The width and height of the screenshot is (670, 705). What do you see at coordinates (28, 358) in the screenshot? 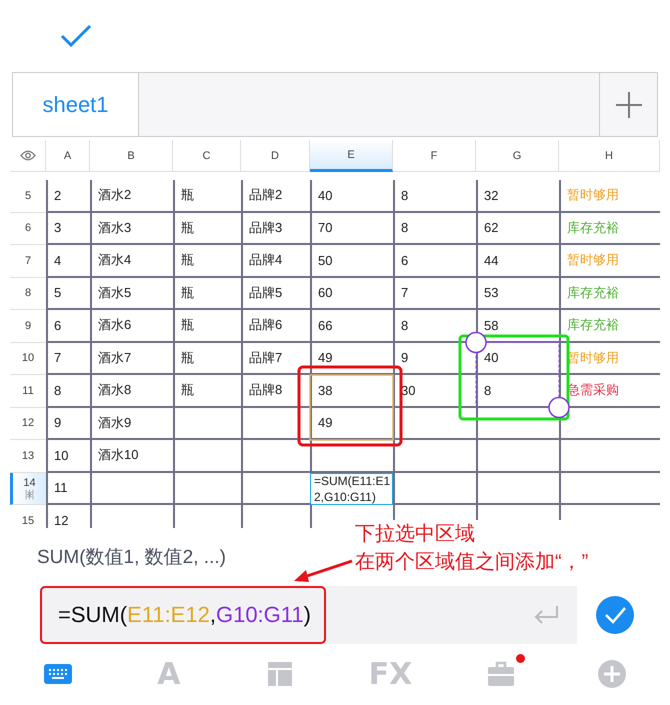
I see `row-header: 10` at bounding box center [28, 358].